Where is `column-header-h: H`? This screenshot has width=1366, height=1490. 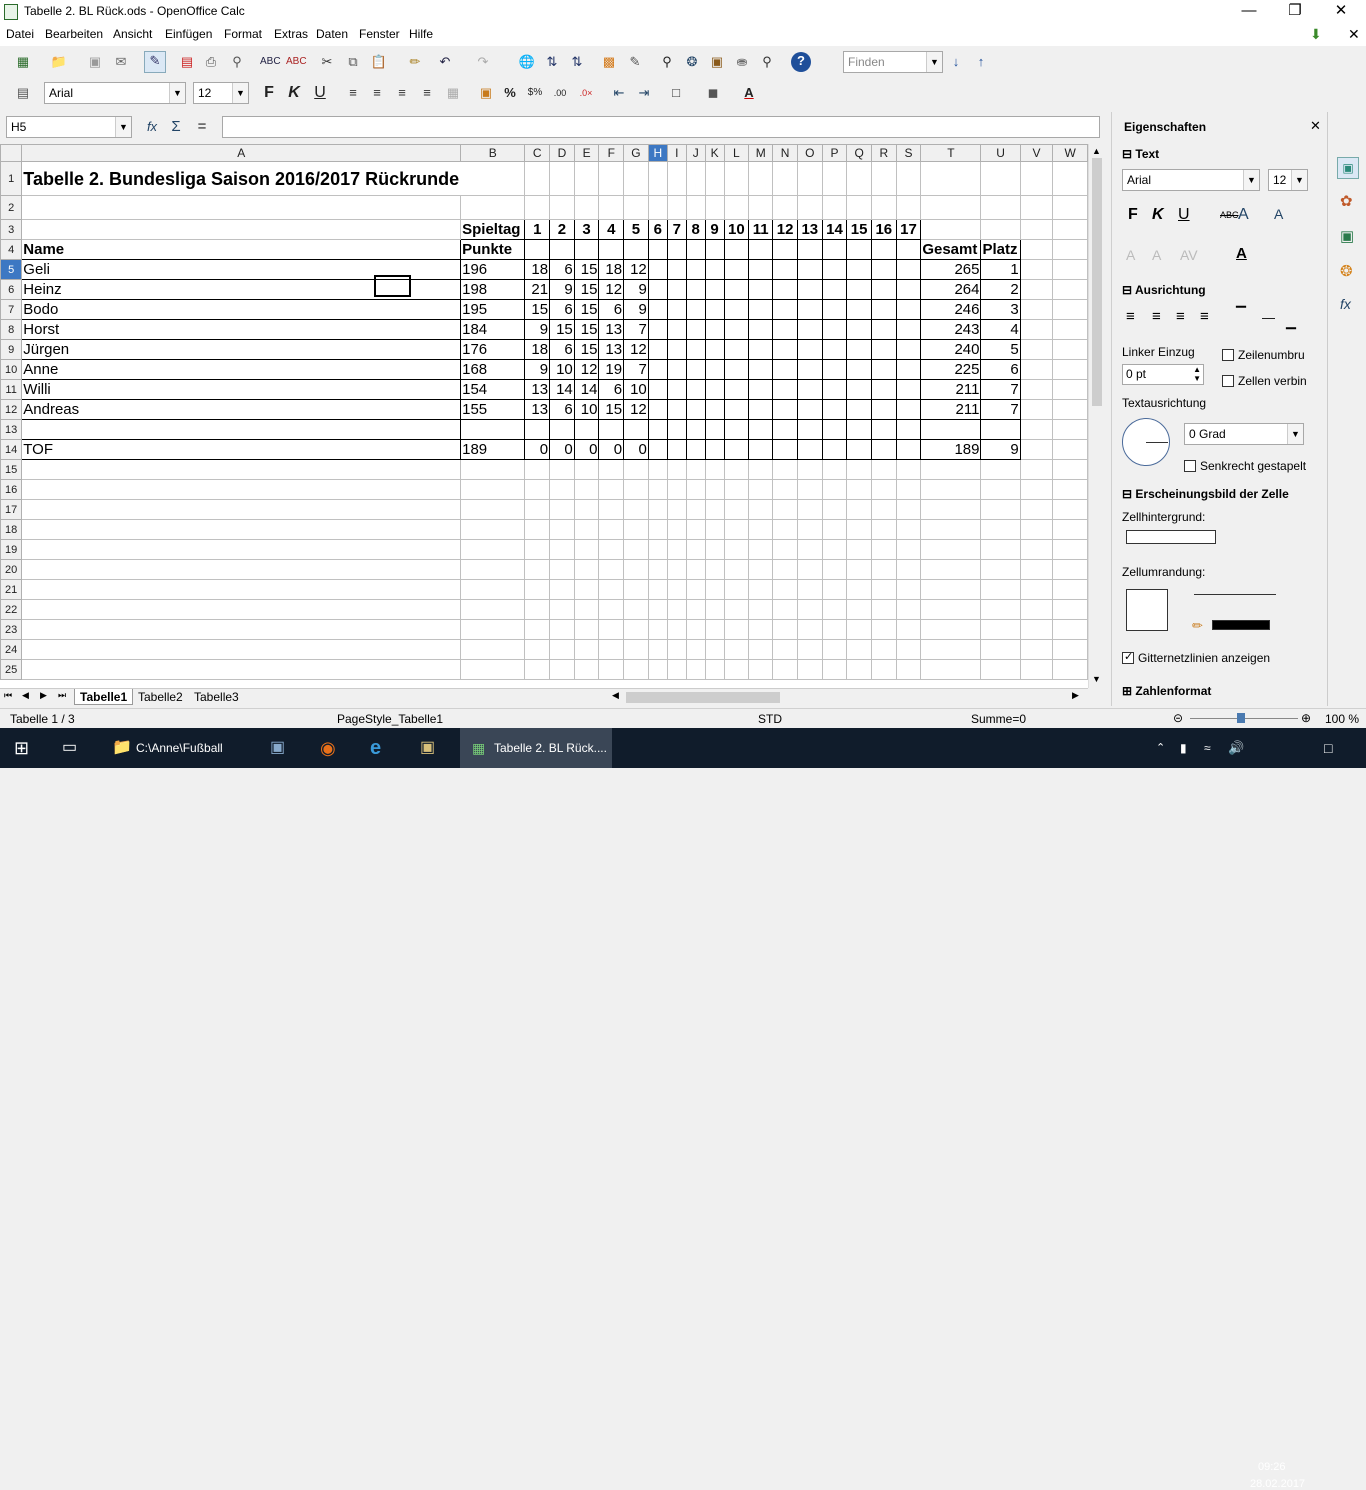
column-header-h: H is located at coordinates (657, 153).